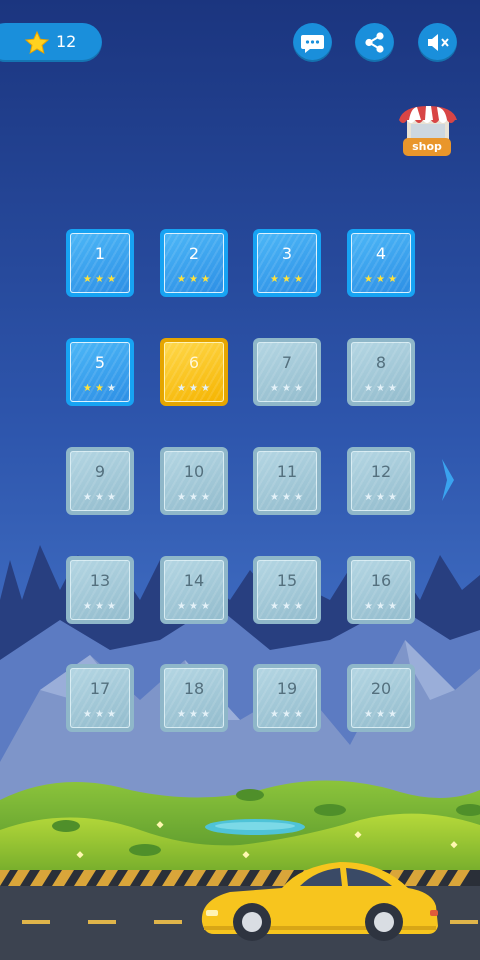  What do you see at coordinates (100, 580) in the screenshot?
I see `level-number: 13` at bounding box center [100, 580].